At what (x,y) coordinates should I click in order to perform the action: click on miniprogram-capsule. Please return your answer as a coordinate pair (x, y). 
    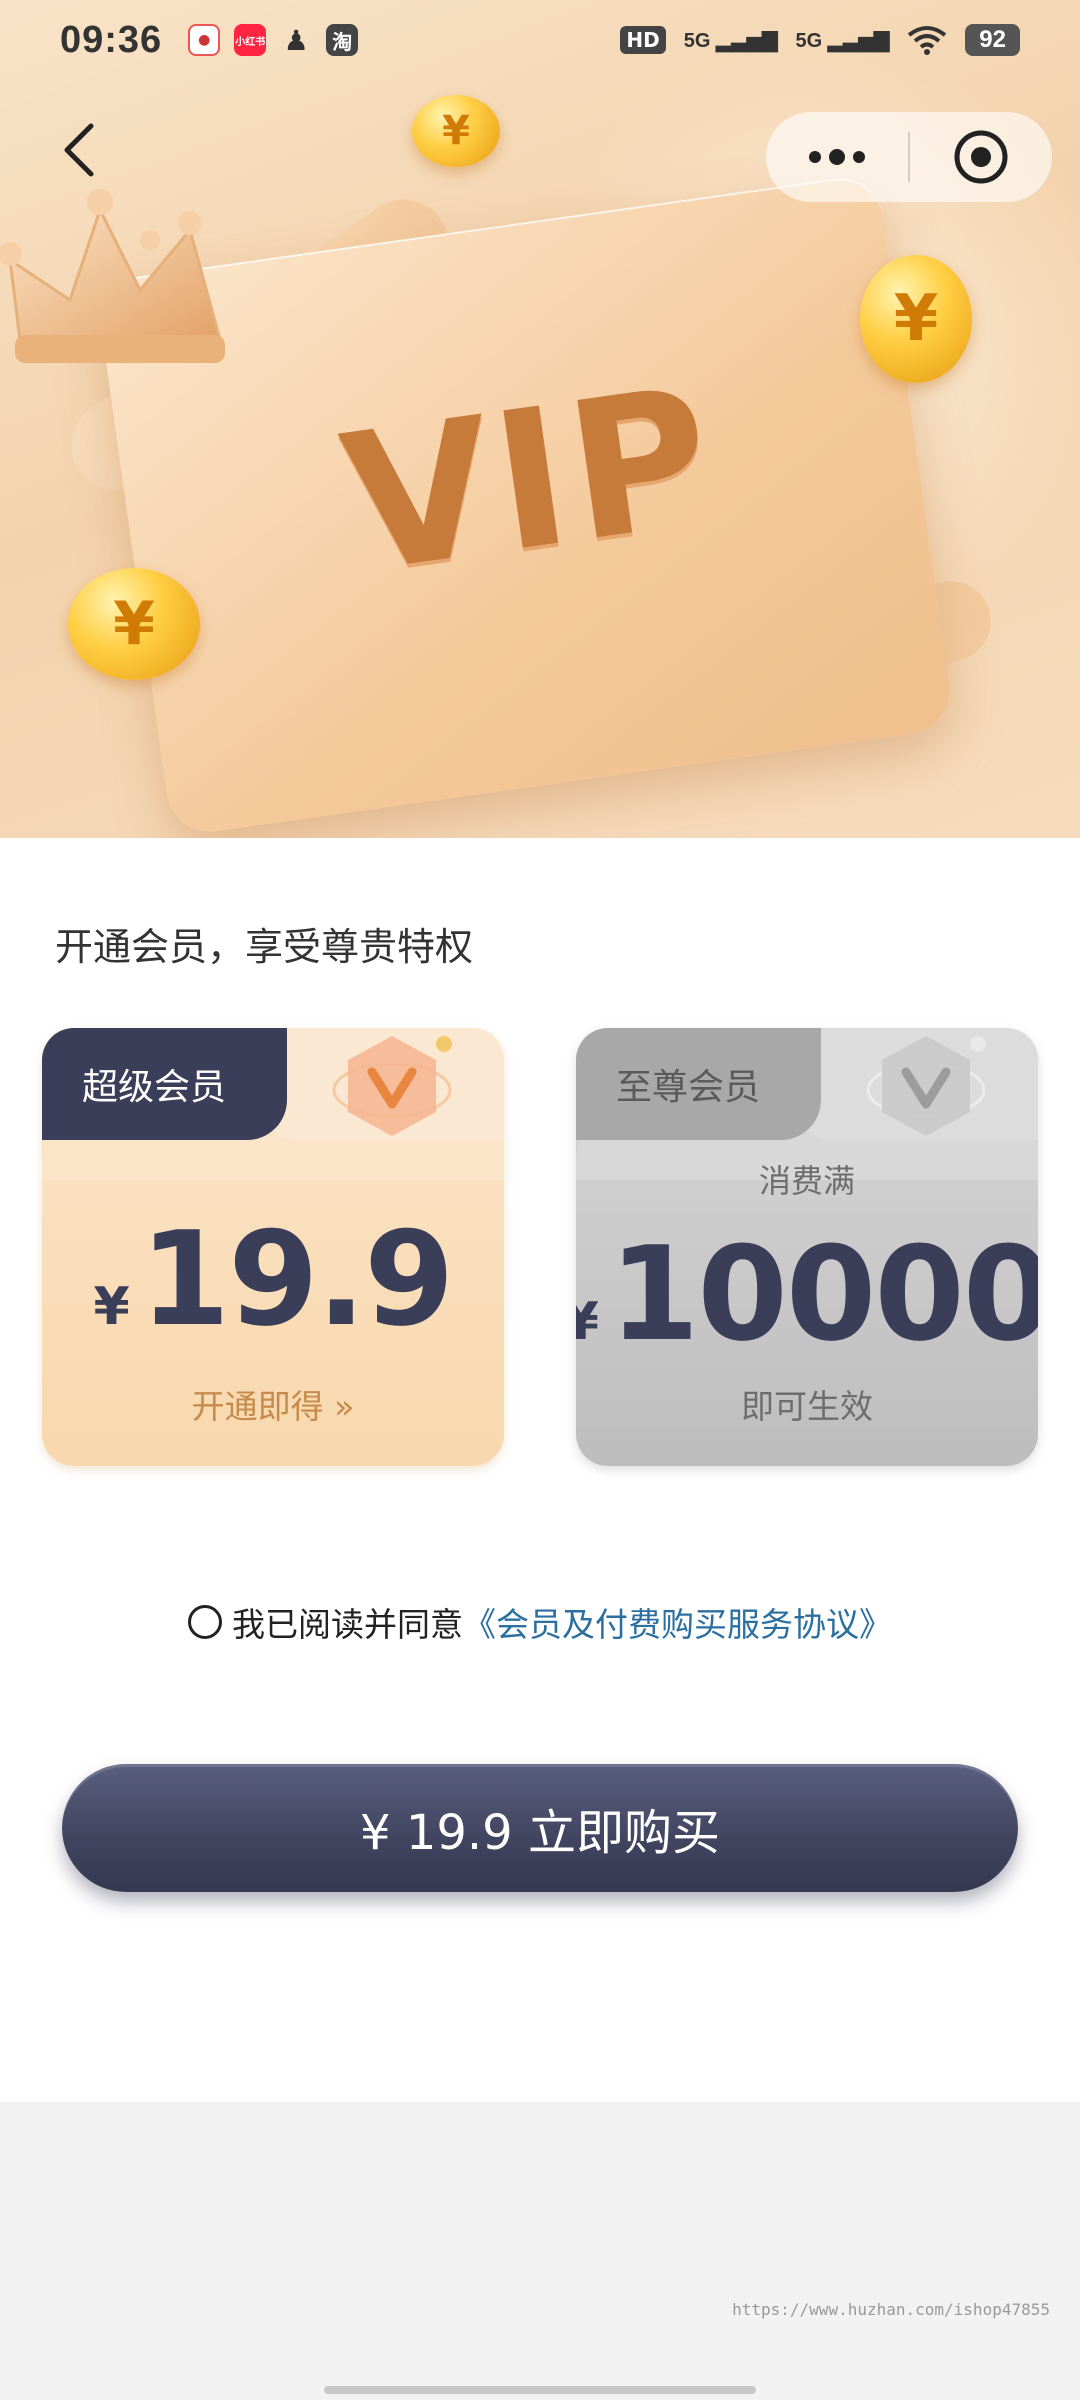
    Looking at the image, I should click on (909, 157).